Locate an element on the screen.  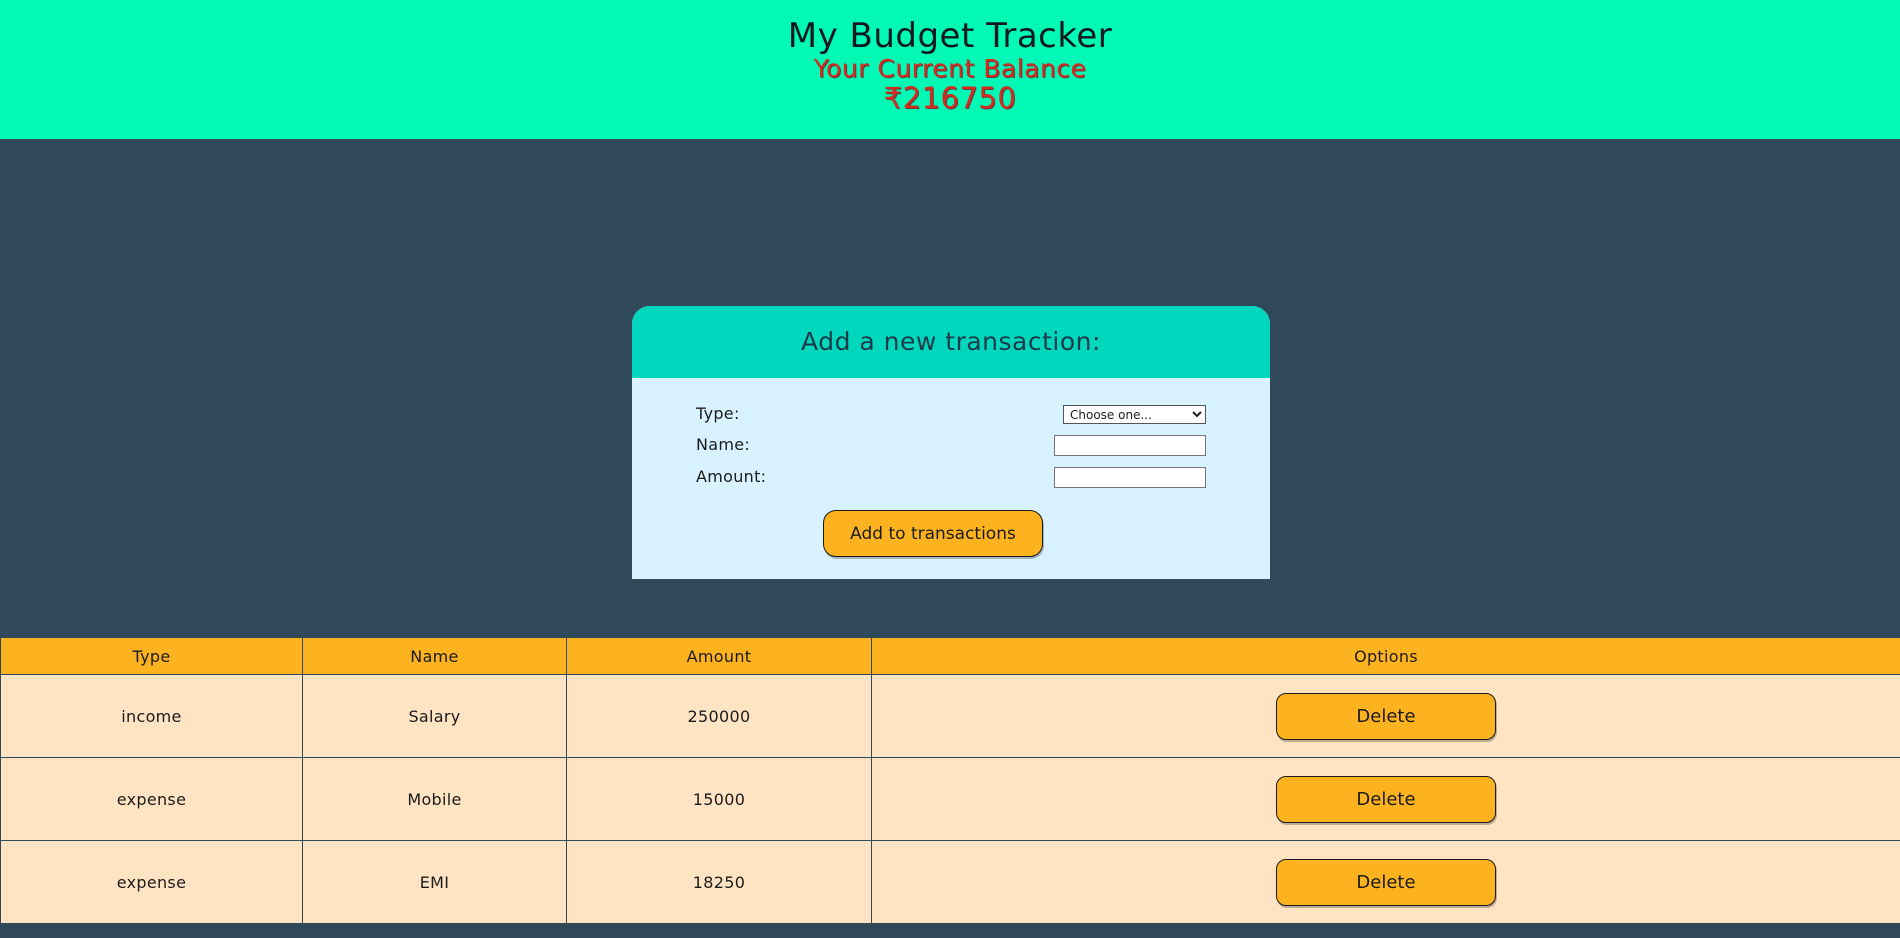
row-name: EMI is located at coordinates (434, 882).